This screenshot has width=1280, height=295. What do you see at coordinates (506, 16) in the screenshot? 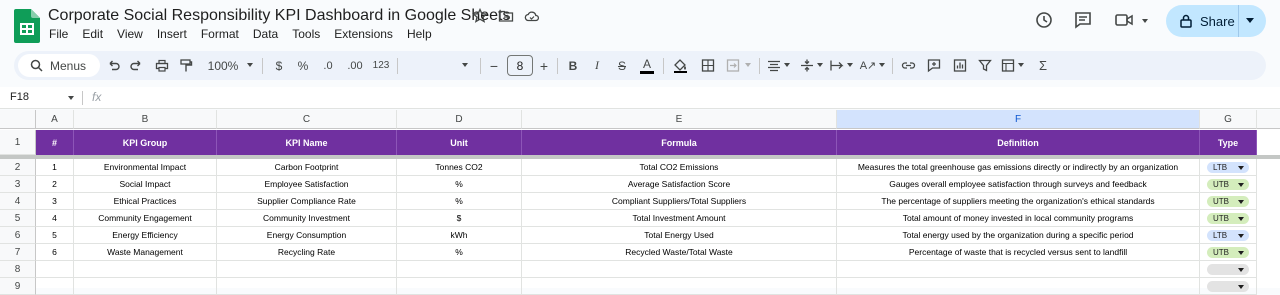
I see `move-folder-icon` at bounding box center [506, 16].